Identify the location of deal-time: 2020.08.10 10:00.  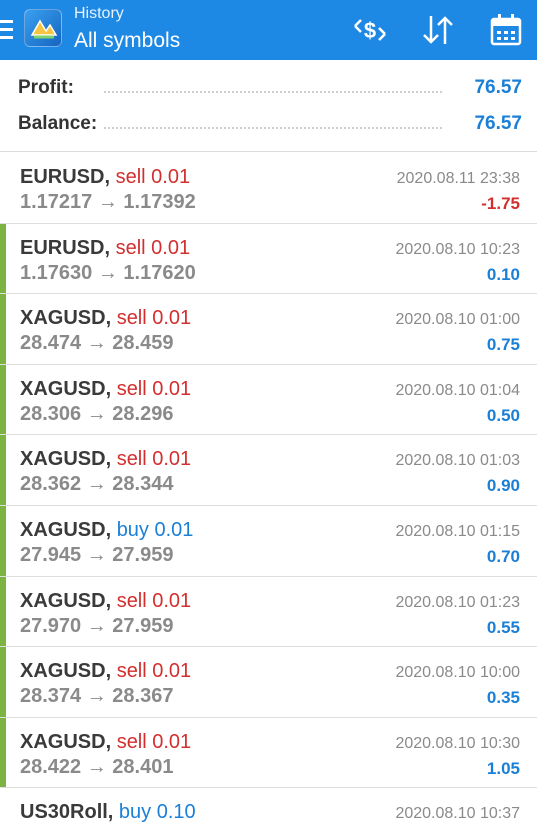
(457, 673).